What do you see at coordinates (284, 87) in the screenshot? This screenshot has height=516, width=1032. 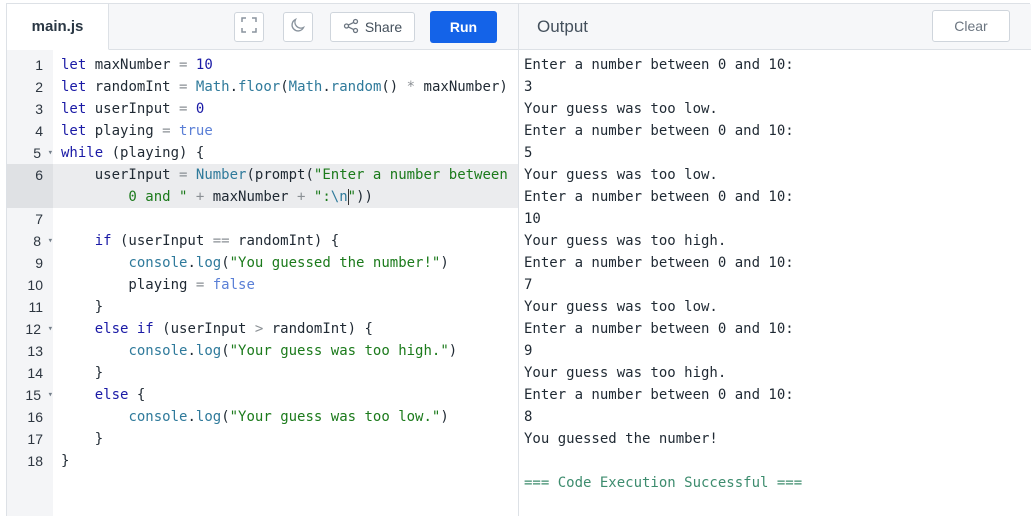 I see `code-token: (` at bounding box center [284, 87].